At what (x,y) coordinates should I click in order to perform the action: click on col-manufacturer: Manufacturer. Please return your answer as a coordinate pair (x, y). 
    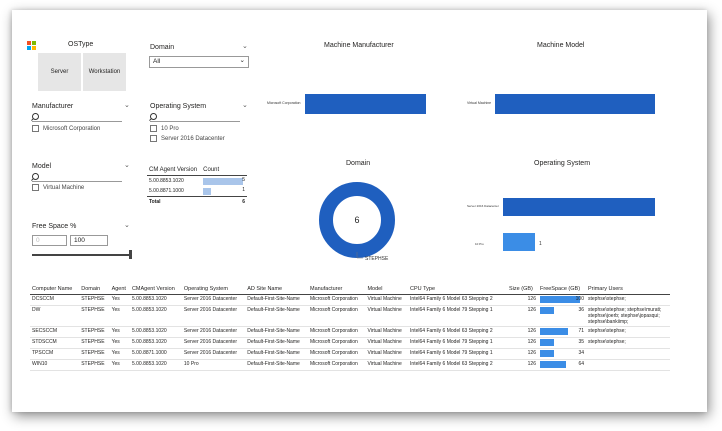
    Looking at the image, I should click on (336, 289).